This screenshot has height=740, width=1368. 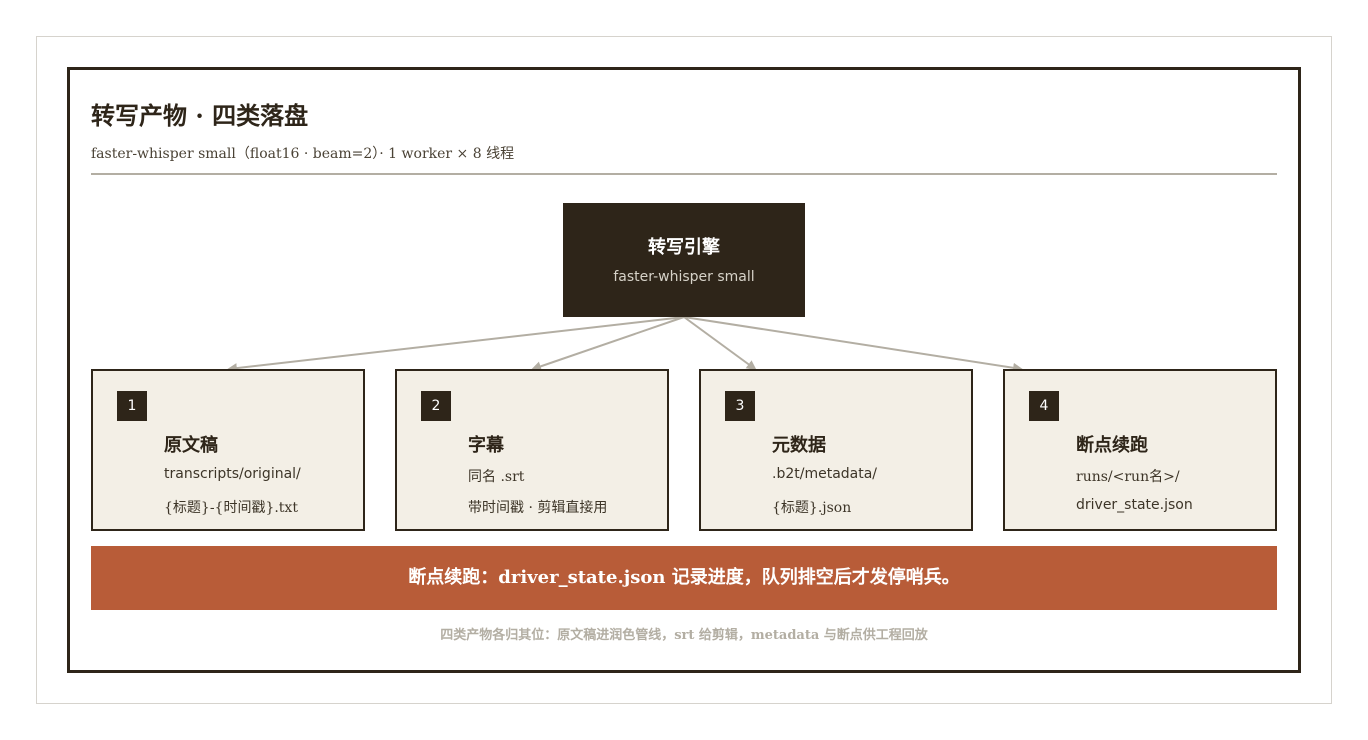 I want to click on card-path: .b2t/metadata/, so click(x=825, y=474).